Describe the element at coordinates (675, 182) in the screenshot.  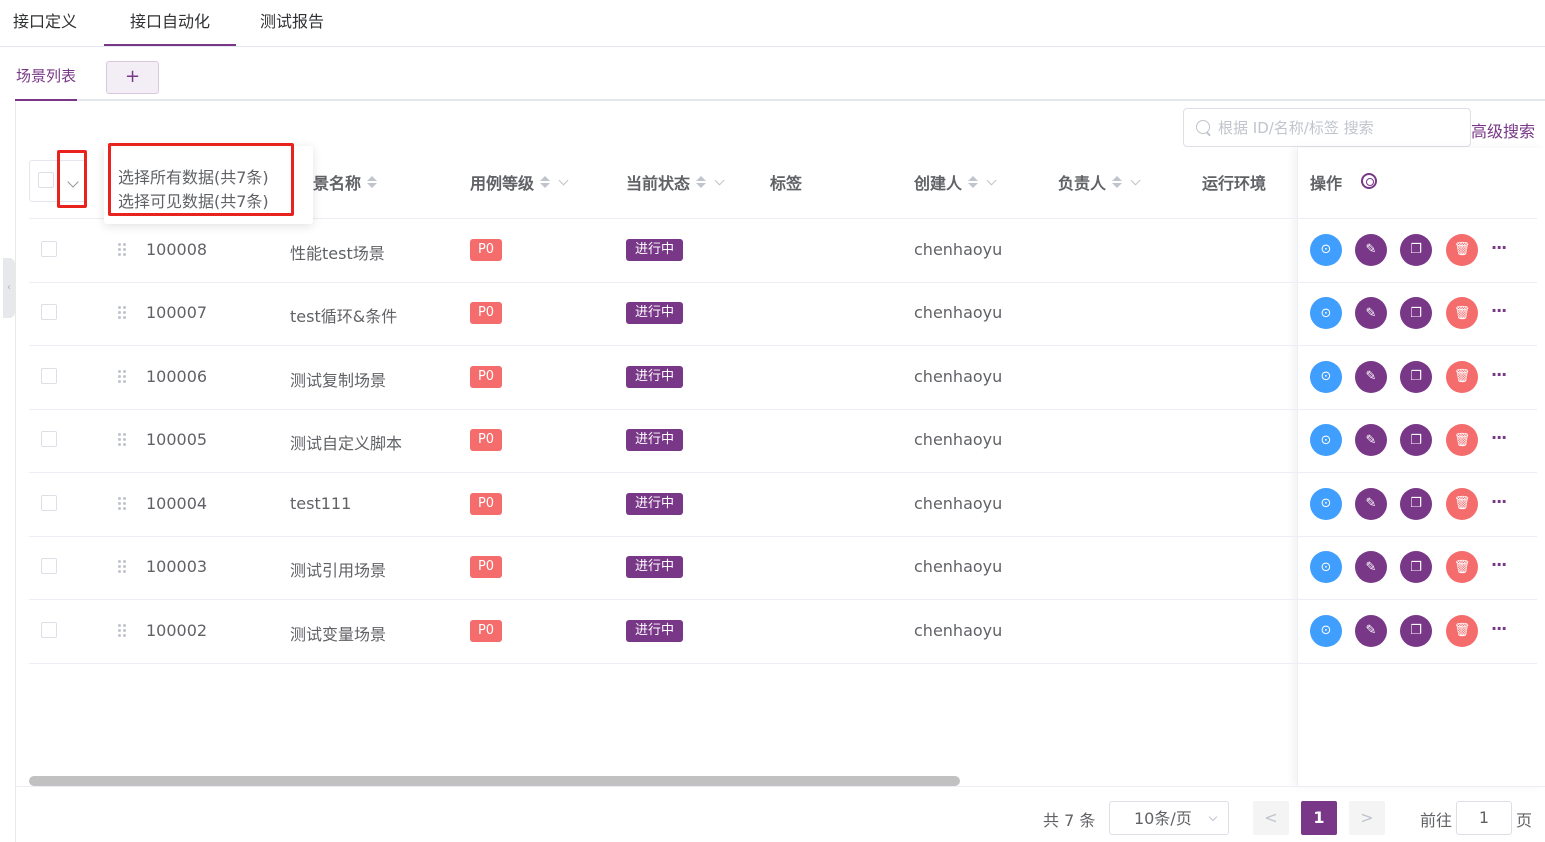
I see `column-header-status: 当前状态` at that location.